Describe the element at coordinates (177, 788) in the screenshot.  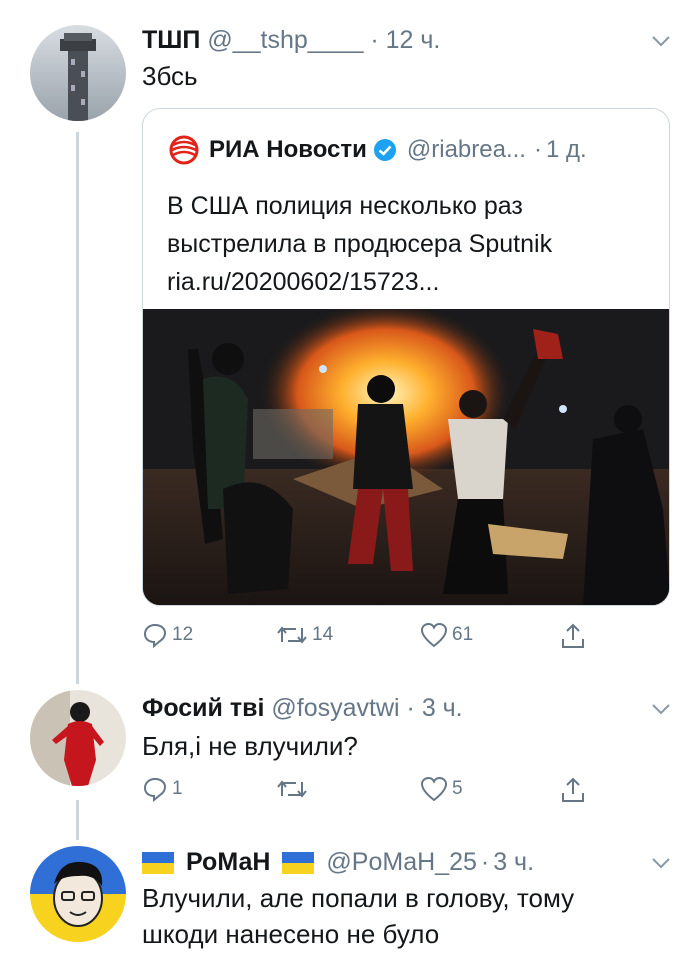
I see `reply-count: 1` at that location.